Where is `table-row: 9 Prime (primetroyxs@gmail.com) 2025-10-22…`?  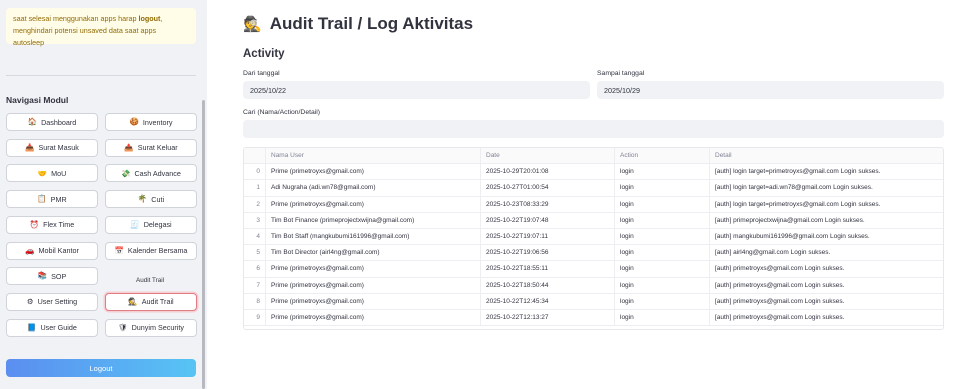 table-row: 9 Prime (primetroyxs@gmail.com) 2025-10-22… is located at coordinates (593, 318).